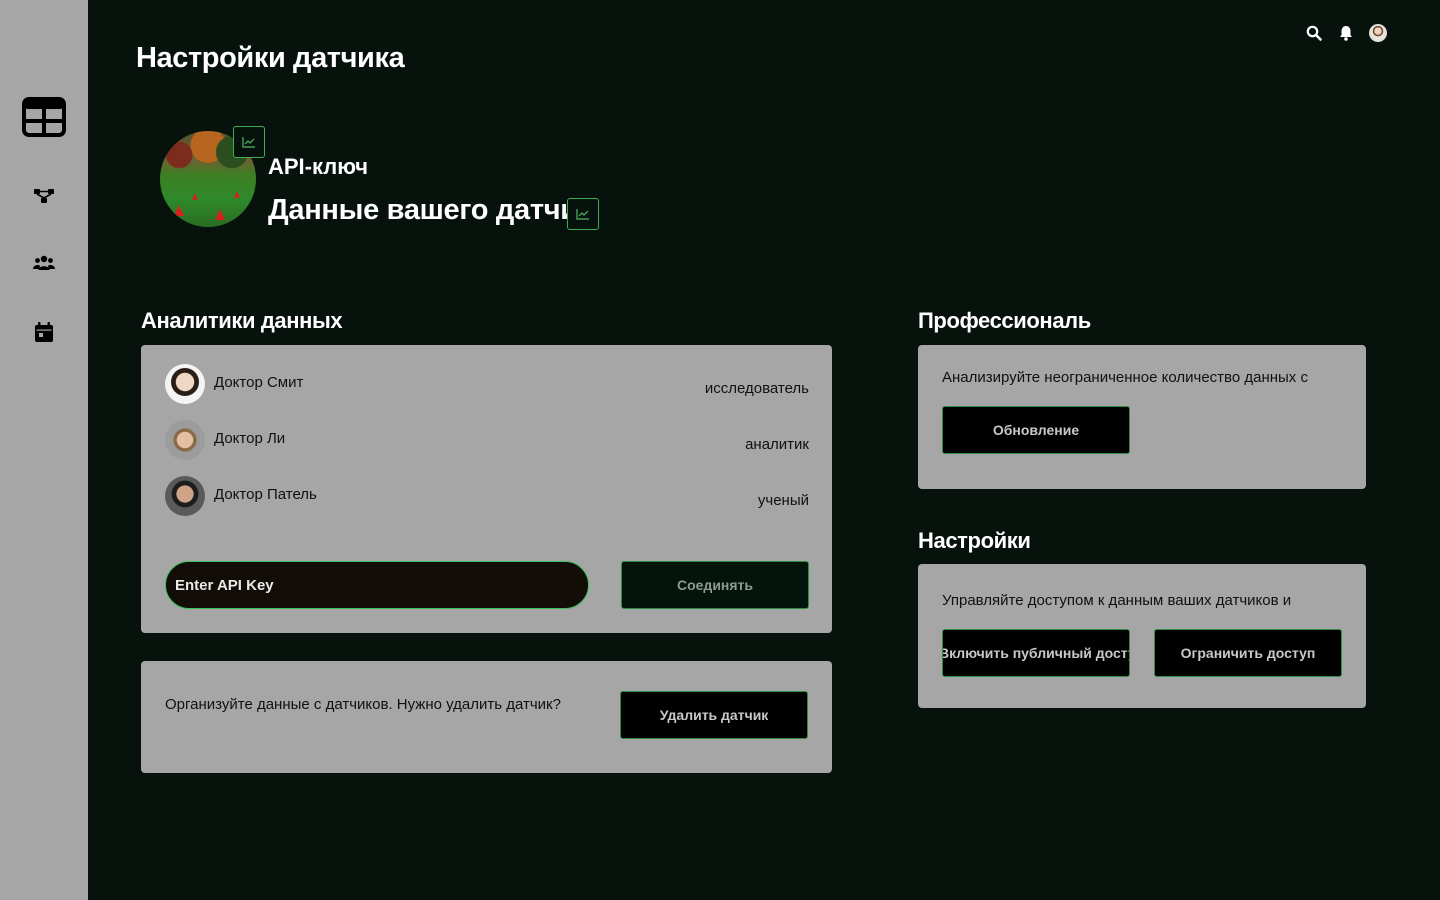 The width and height of the screenshot is (1440, 900). Describe the element at coordinates (756, 388) in the screenshot. I see `member-role: исследователь` at that location.